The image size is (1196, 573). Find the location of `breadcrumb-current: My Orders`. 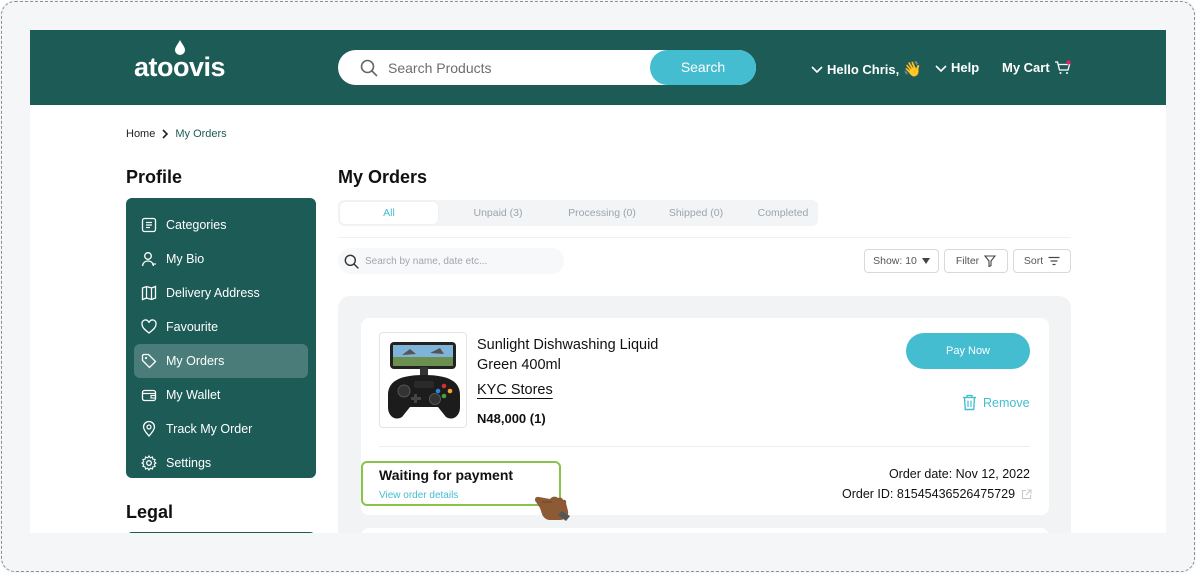

breadcrumb-current: My Orders is located at coordinates (201, 134).